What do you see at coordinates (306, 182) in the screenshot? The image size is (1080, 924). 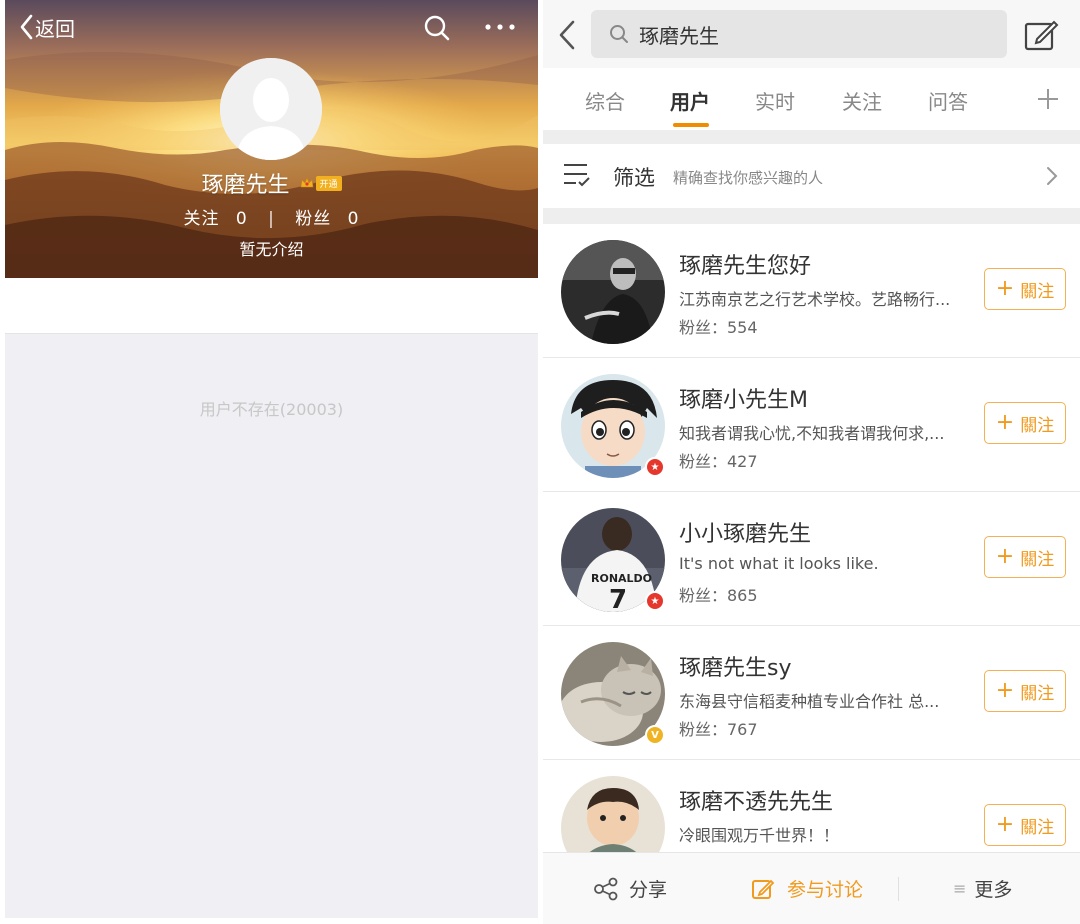 I see `crown-icon` at bounding box center [306, 182].